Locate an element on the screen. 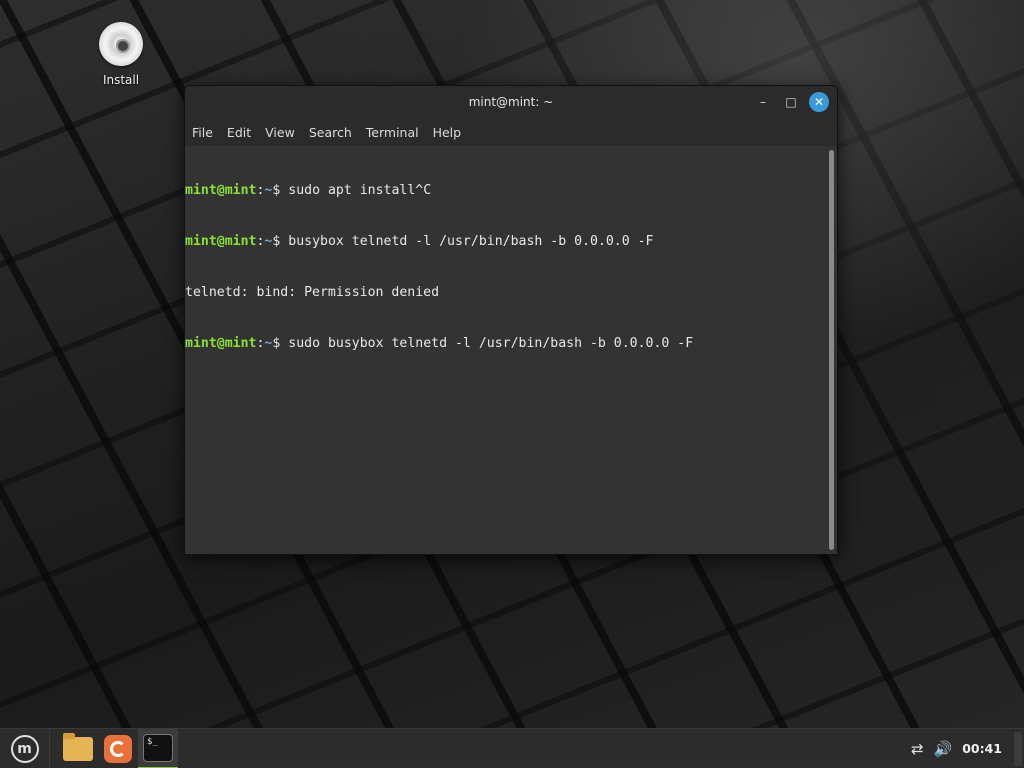  clock: 00:41 is located at coordinates (982, 748).